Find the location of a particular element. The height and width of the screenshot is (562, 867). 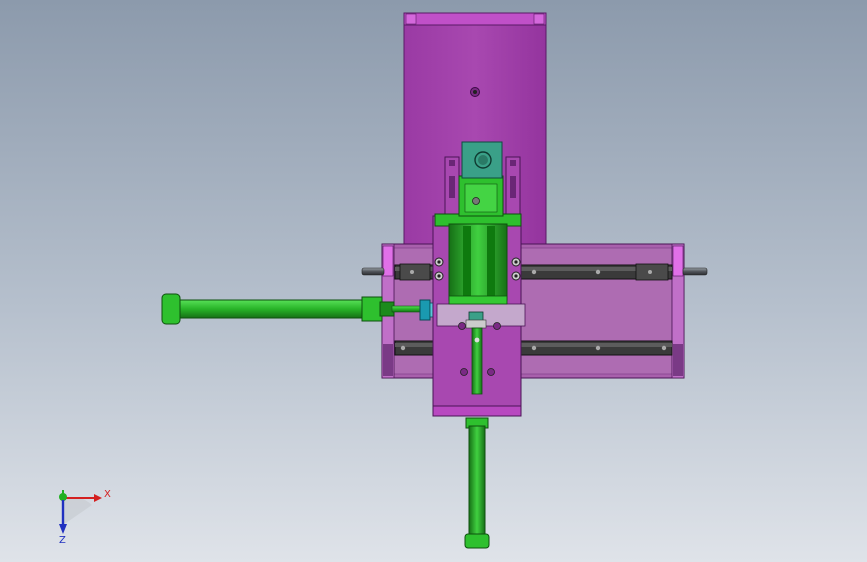

y-axis-arrow-icon is located at coordinates (63, 495).